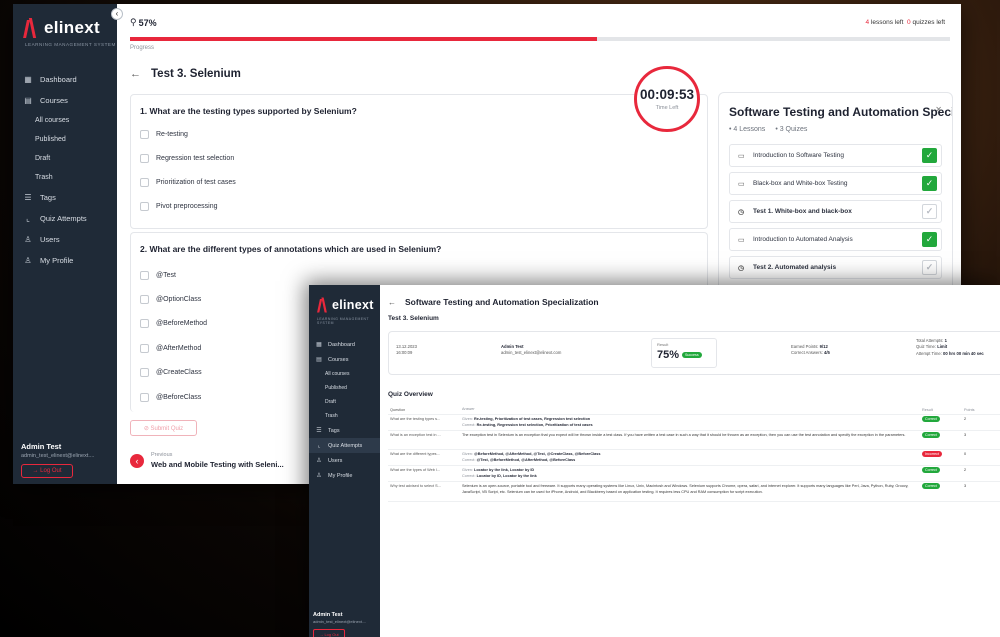 The image size is (1000, 637). Describe the element at coordinates (28, 260) in the screenshot. I see `profile-icon: ♙` at that location.